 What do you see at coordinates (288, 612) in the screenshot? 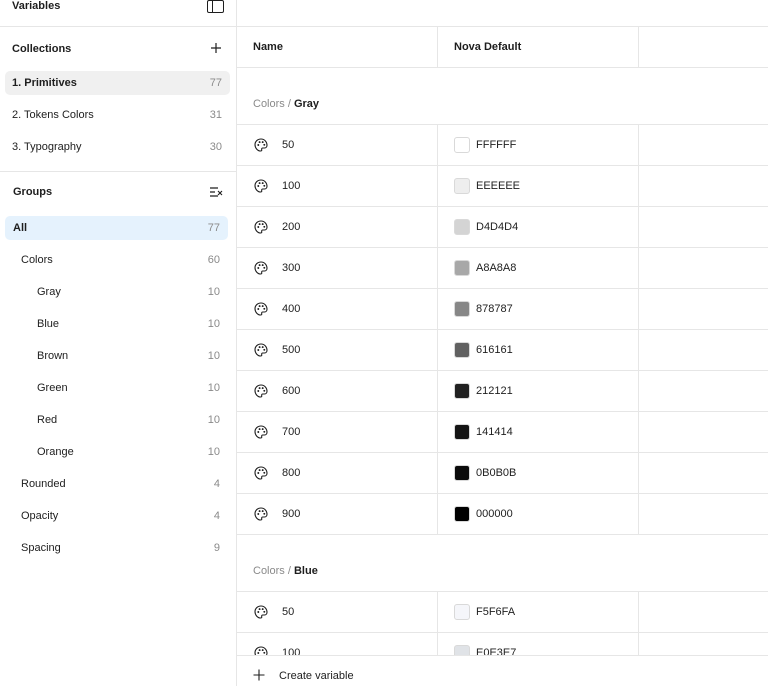
I see `variable-name: 50` at bounding box center [288, 612].